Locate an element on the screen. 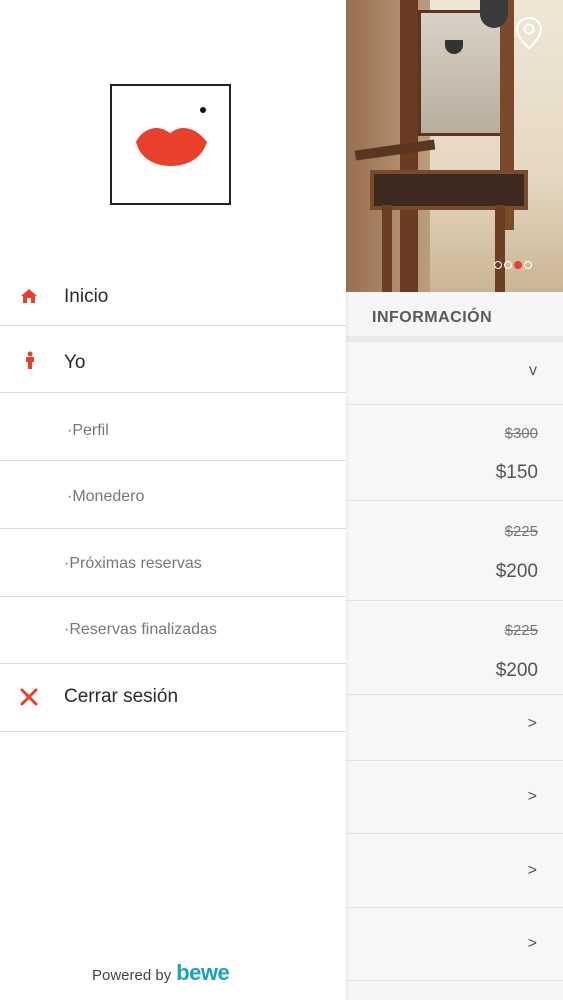  menu-item-yo: Yo is located at coordinates (173, 359).